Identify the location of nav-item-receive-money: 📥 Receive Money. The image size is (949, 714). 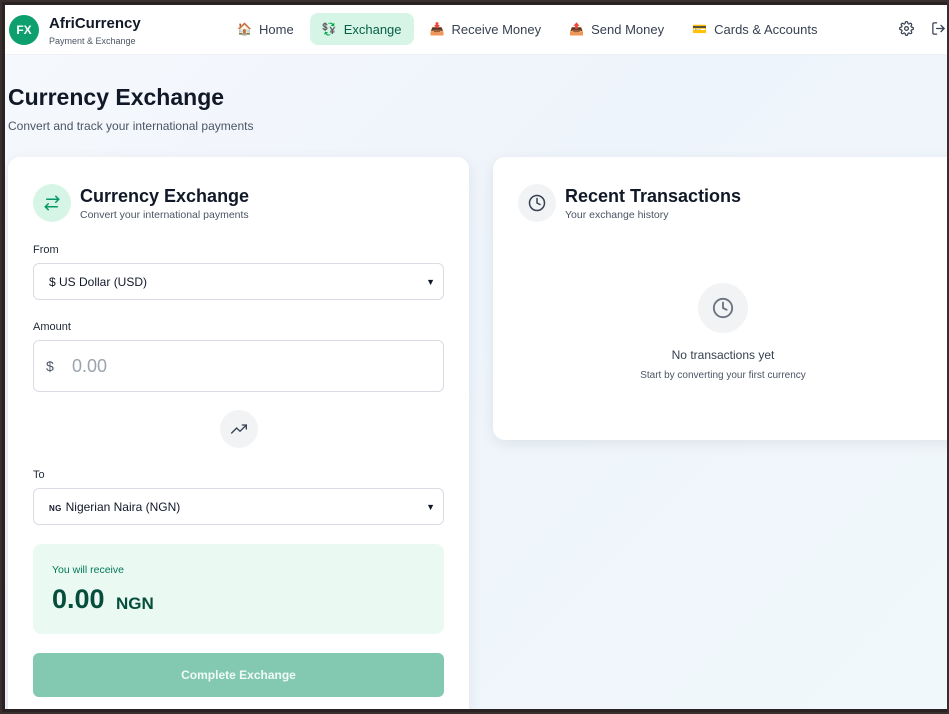
(486, 29).